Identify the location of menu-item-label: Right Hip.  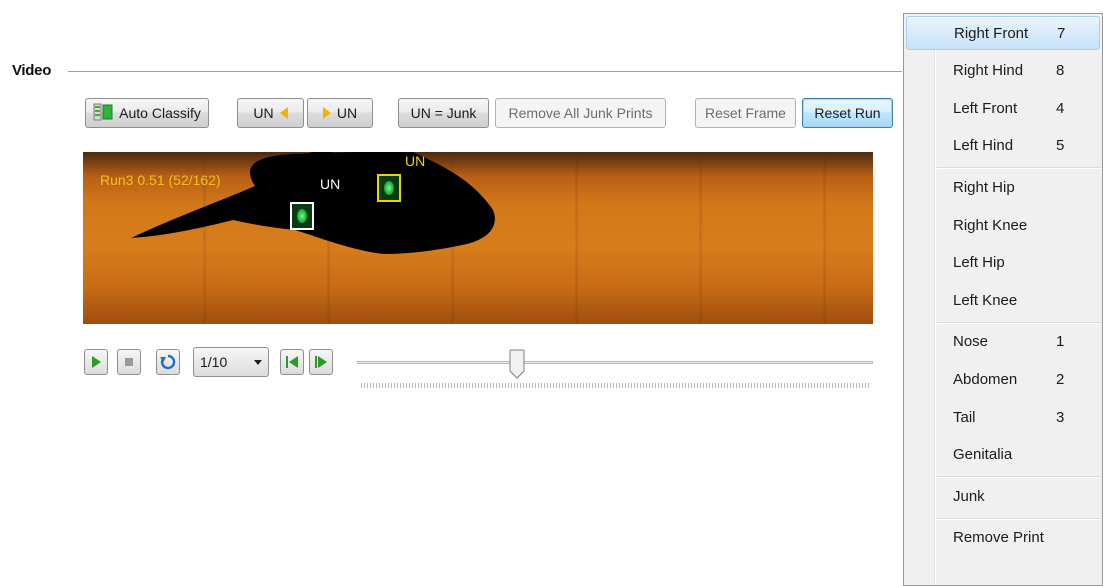
(984, 187).